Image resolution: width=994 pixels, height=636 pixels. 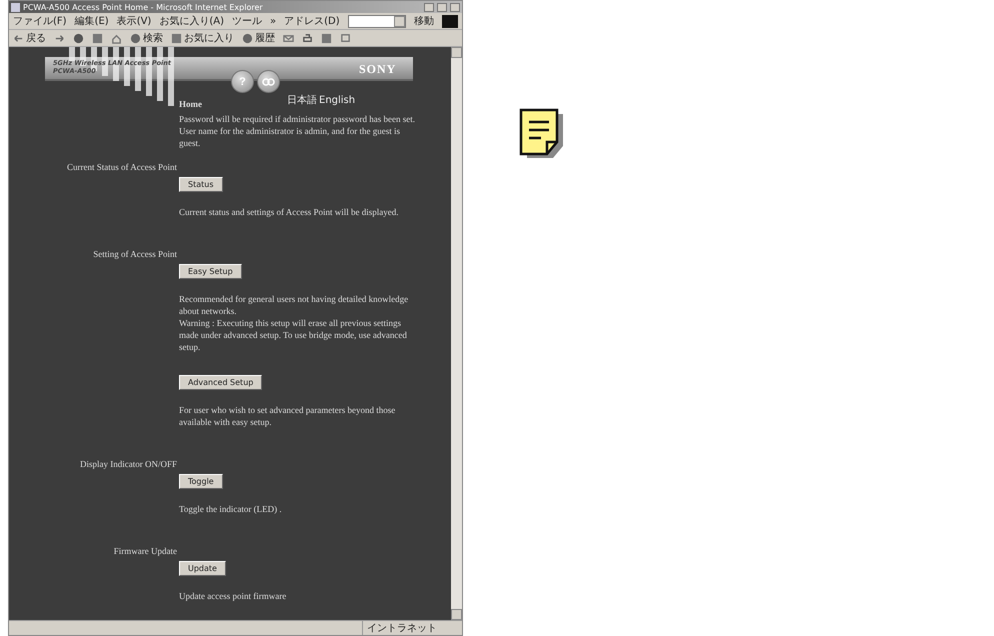 What do you see at coordinates (18, 38) in the screenshot?
I see `back-icon` at bounding box center [18, 38].